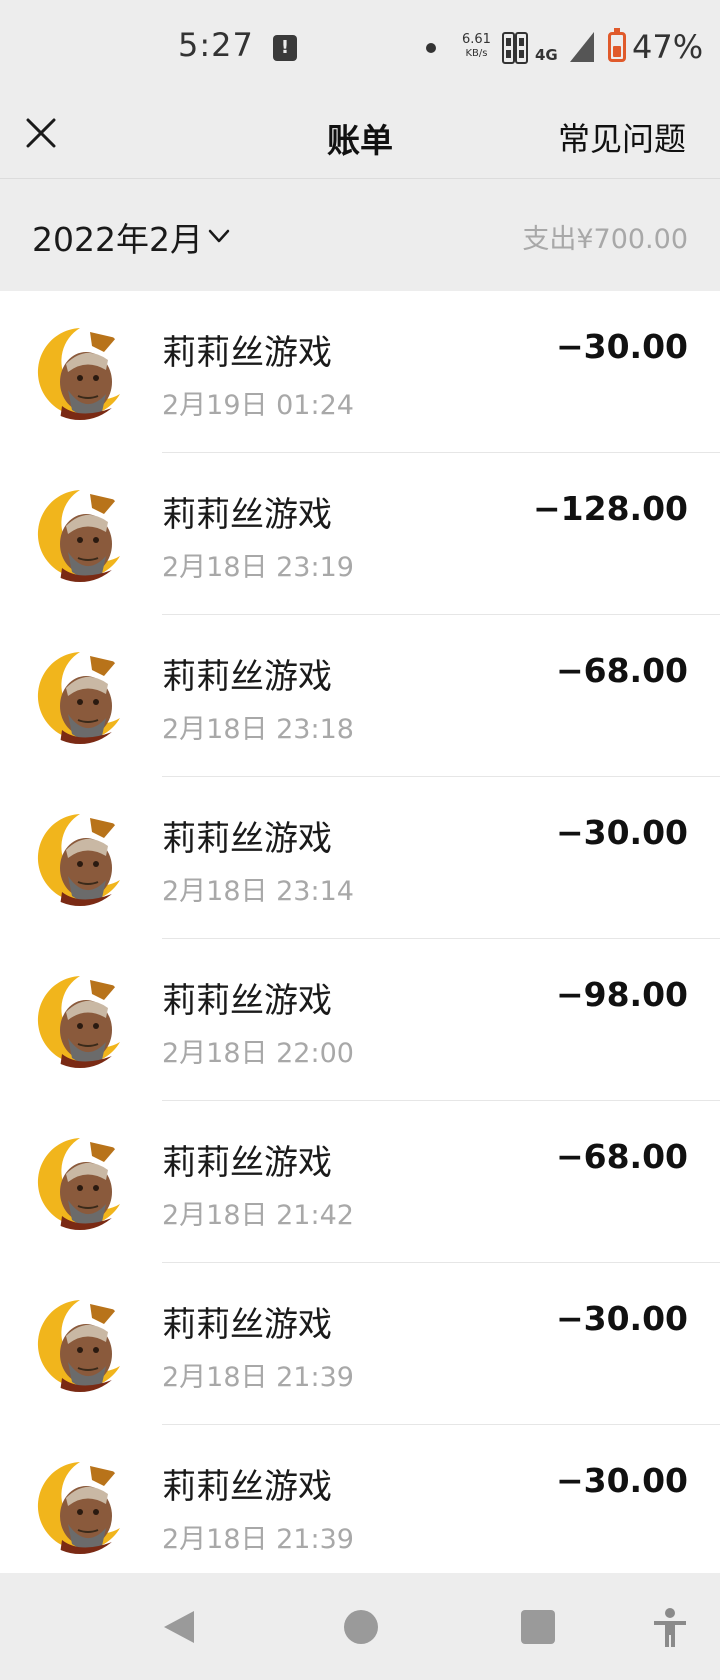 Image resolution: width=720 pixels, height=1680 pixels. What do you see at coordinates (668, 47) in the screenshot?
I see `battery-percent: 47%` at bounding box center [668, 47].